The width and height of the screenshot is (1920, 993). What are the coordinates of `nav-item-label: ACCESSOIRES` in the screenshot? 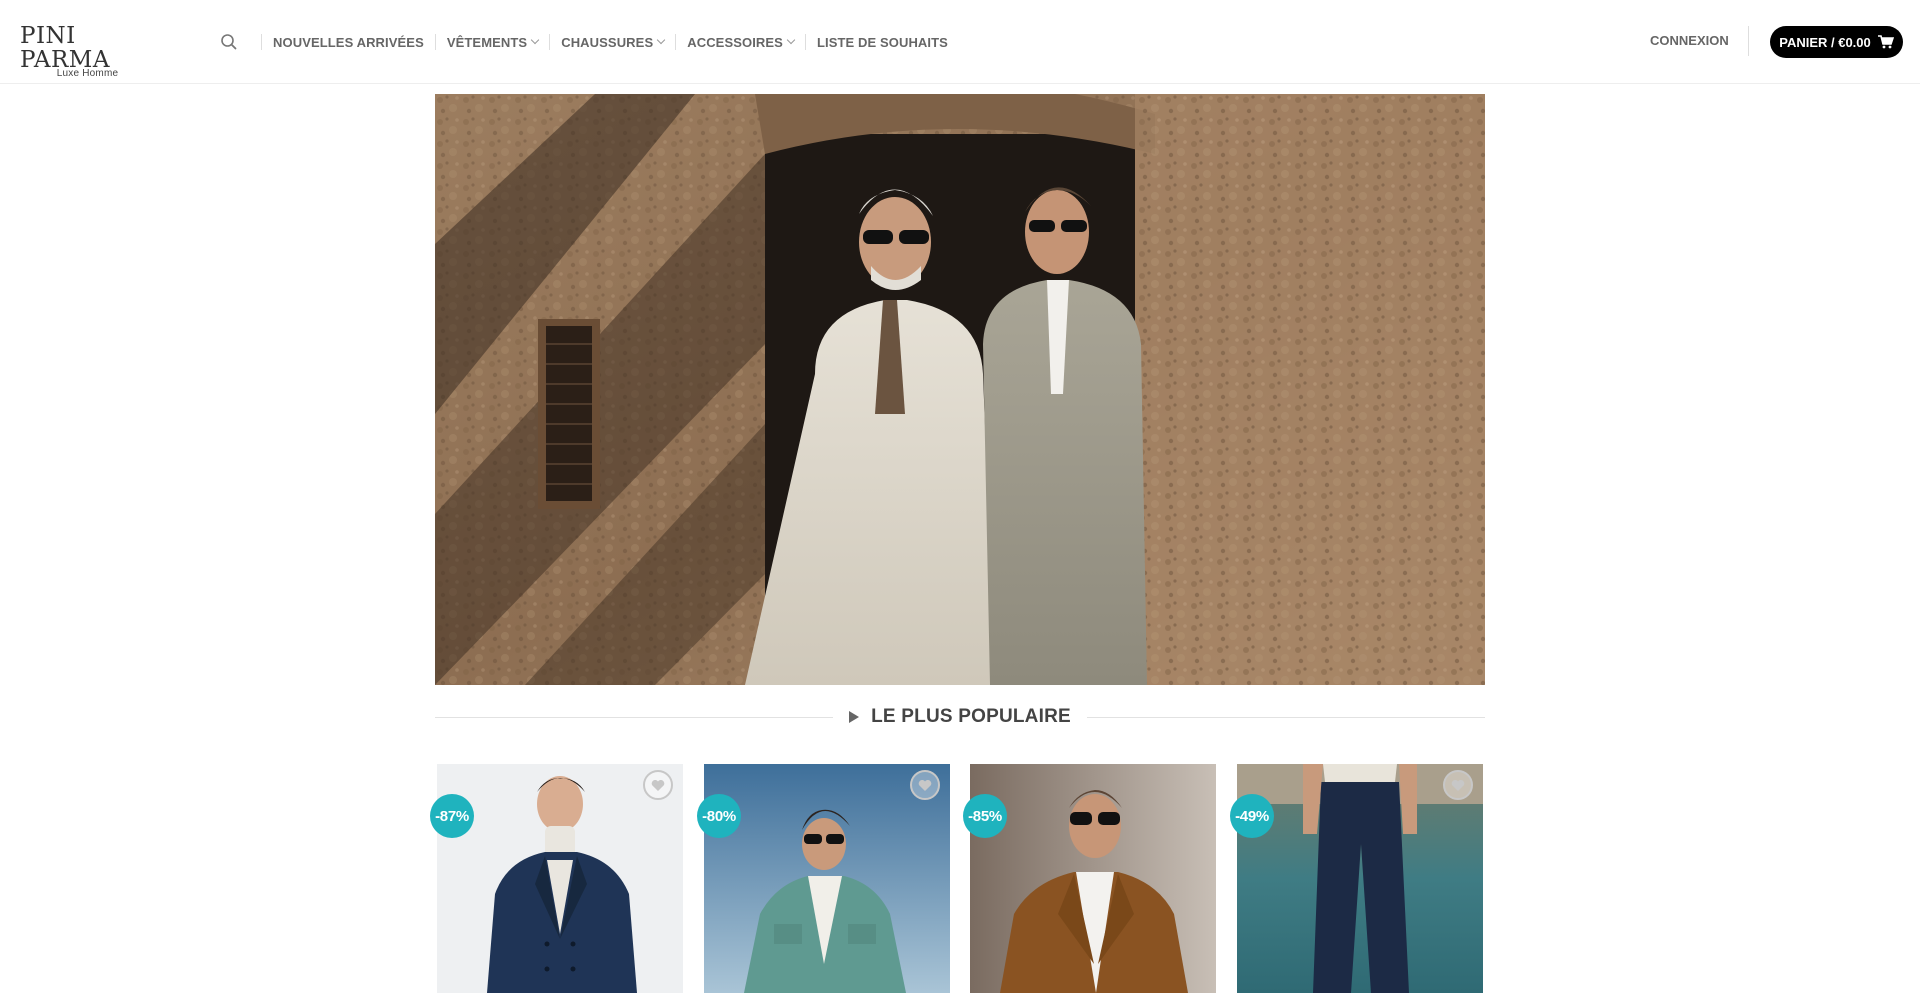 It's located at (735, 42).